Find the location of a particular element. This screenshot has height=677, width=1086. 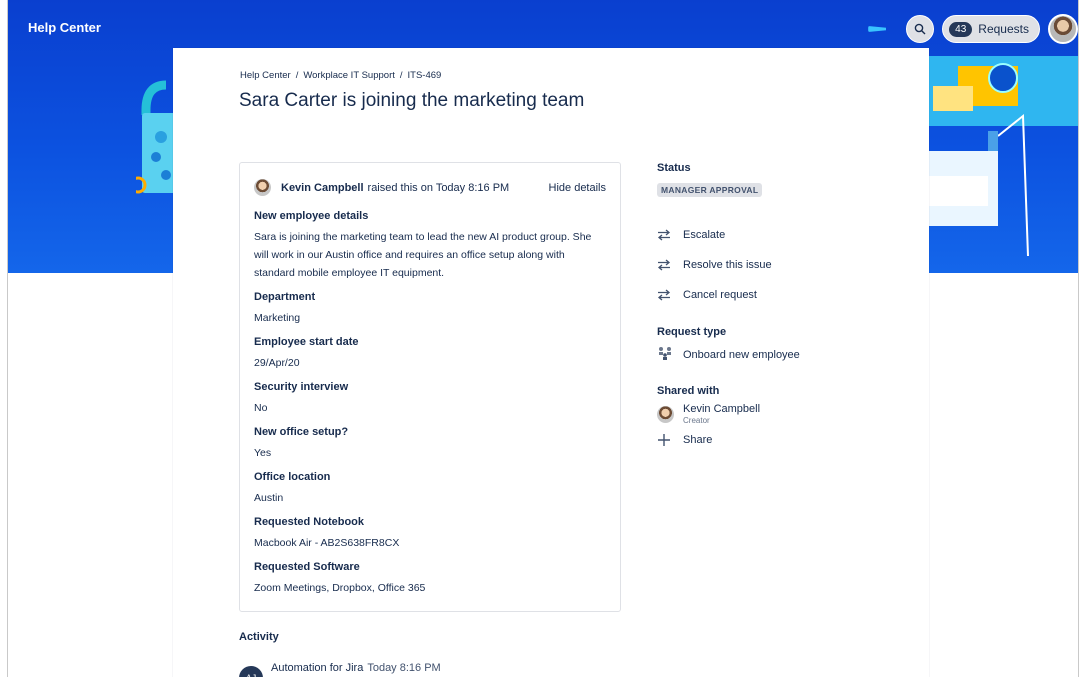

escalate-action: Escalate is located at coordinates (767, 235).